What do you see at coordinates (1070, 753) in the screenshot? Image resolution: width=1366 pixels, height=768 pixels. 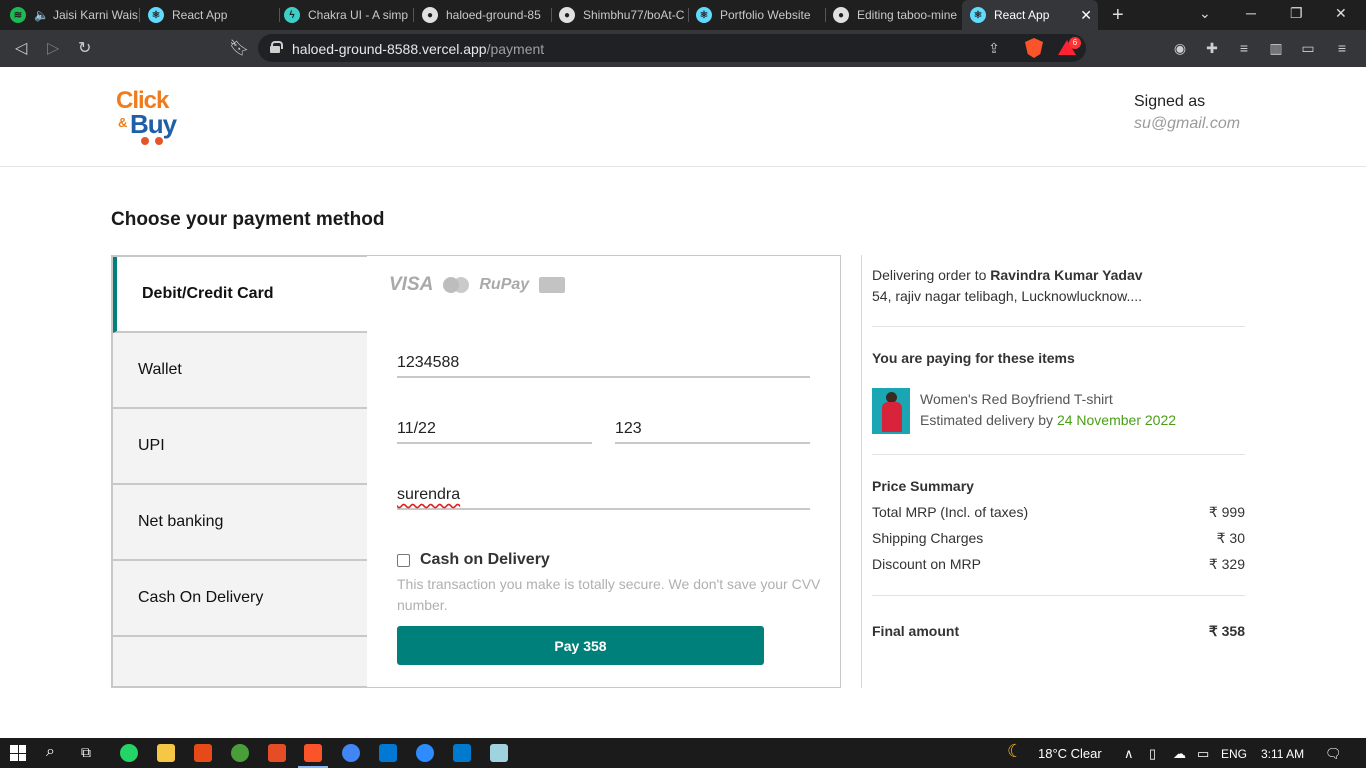 I see `weather-text: 18°C Clear` at bounding box center [1070, 753].